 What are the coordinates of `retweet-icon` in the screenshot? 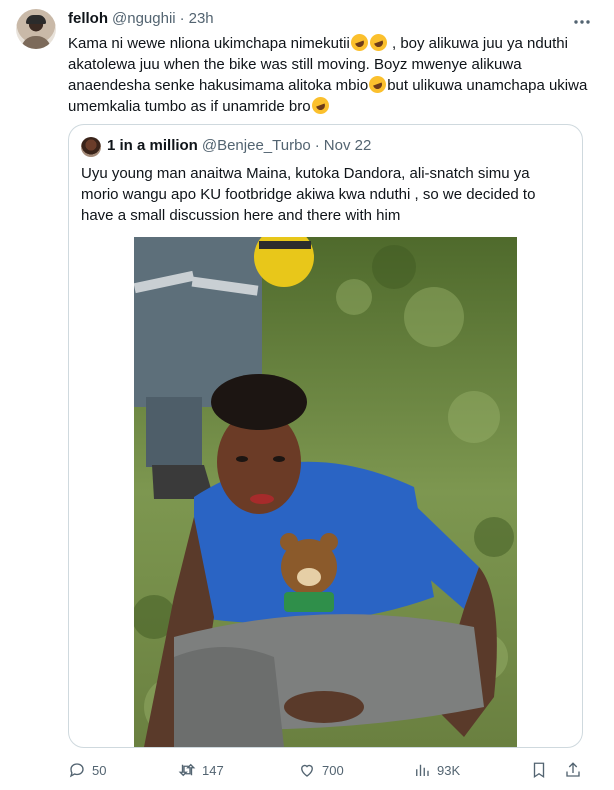 It's located at (187, 770).